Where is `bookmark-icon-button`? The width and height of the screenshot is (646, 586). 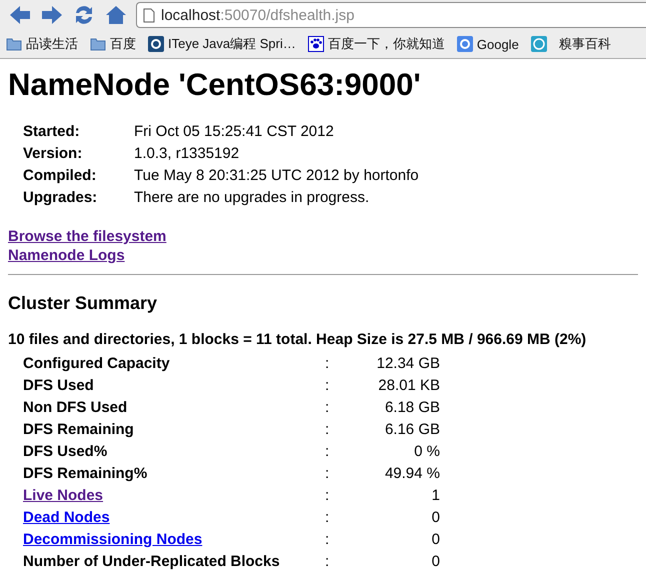
bookmark-icon-button is located at coordinates (538, 44).